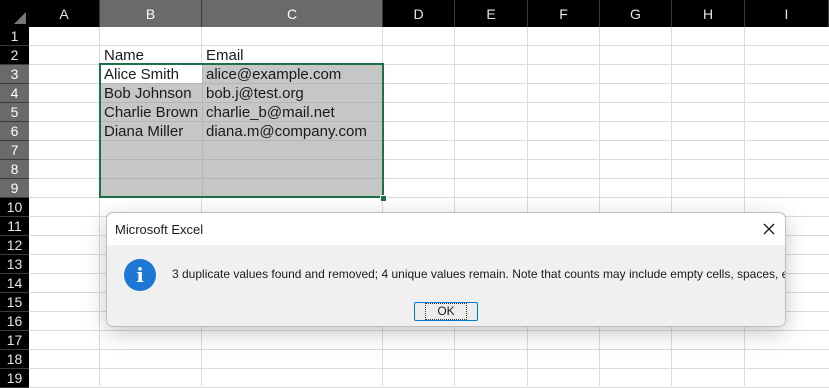 The height and width of the screenshot is (388, 829). What do you see at coordinates (14, 150) in the screenshot?
I see `row-header-7: 7` at bounding box center [14, 150].